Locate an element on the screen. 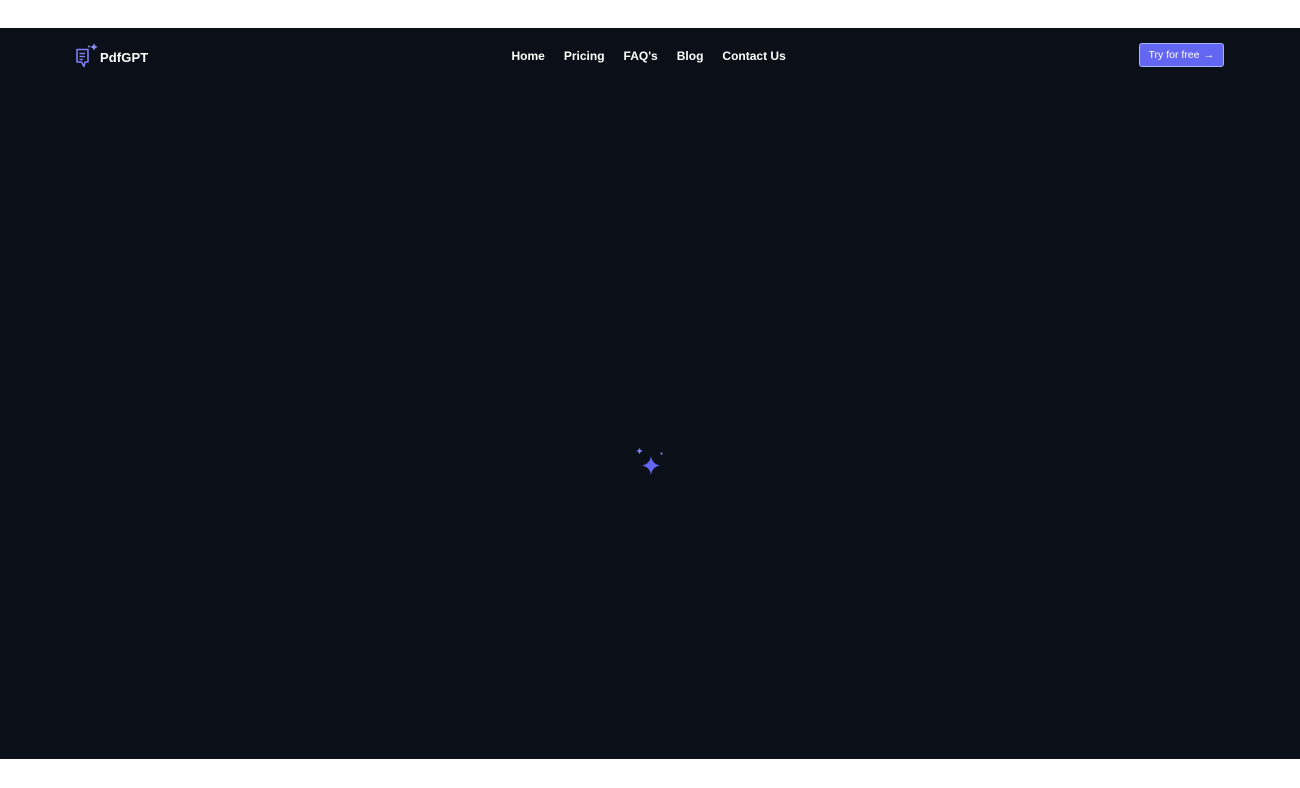 Image resolution: width=1300 pixels, height=788 pixels. main-nav: Home Pricing FAQ's Blog Contact Us is located at coordinates (648, 56).